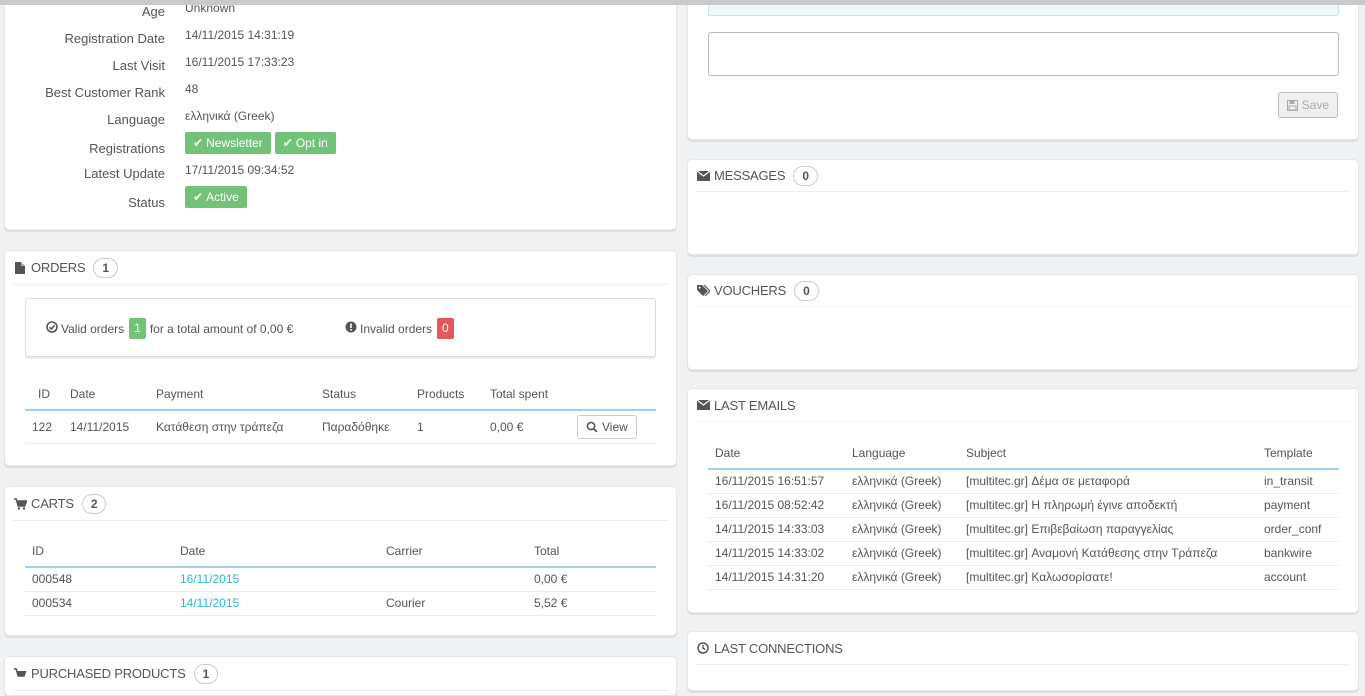  I want to click on view-order-button: View, so click(607, 426).